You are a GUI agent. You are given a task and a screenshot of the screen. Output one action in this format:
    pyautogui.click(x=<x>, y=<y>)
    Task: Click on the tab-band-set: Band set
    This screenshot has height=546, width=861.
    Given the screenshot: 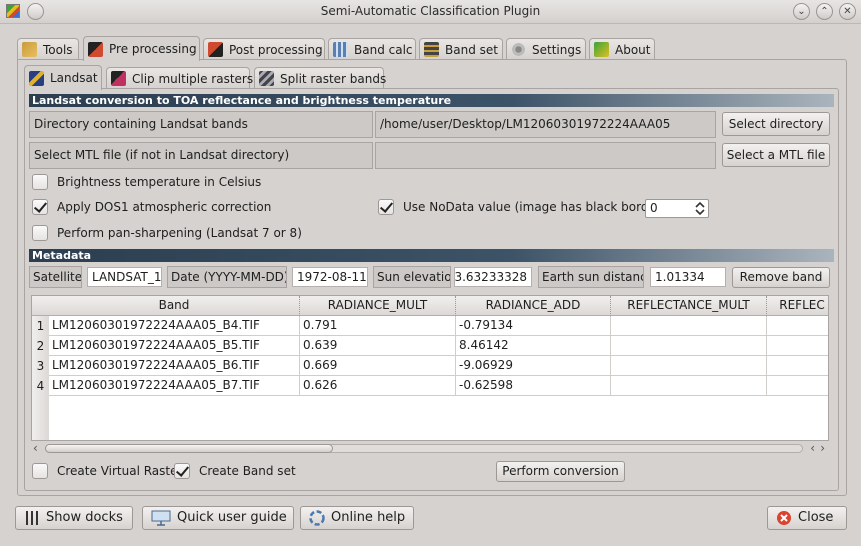 What is the action you would take?
    pyautogui.click(x=461, y=49)
    